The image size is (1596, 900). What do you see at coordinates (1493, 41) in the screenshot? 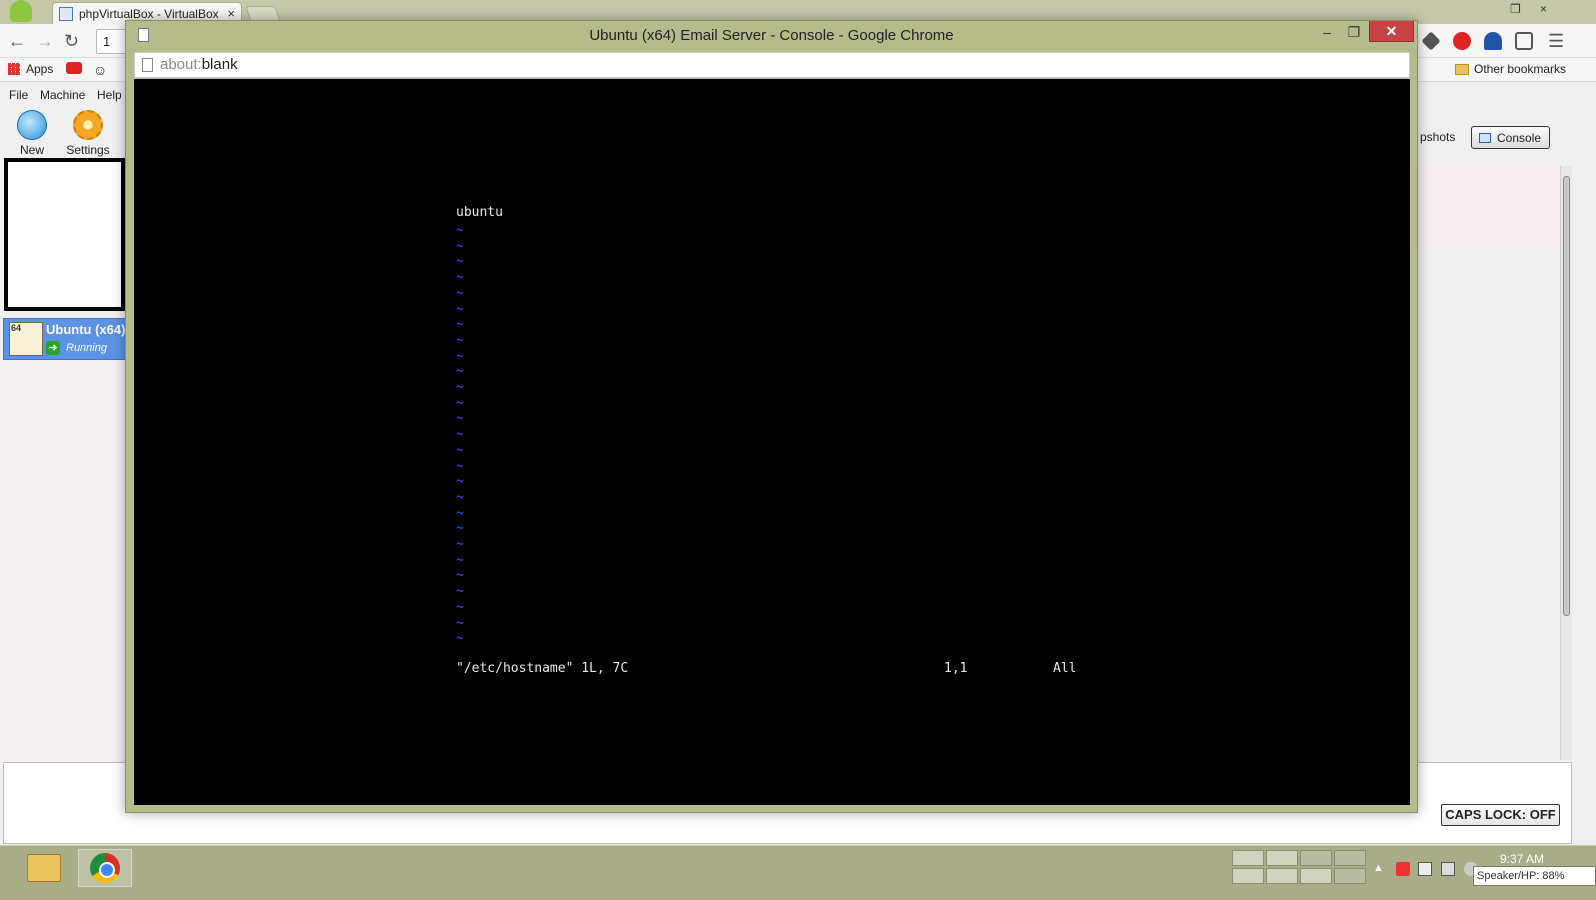
I see `extension-shield-icon` at bounding box center [1493, 41].